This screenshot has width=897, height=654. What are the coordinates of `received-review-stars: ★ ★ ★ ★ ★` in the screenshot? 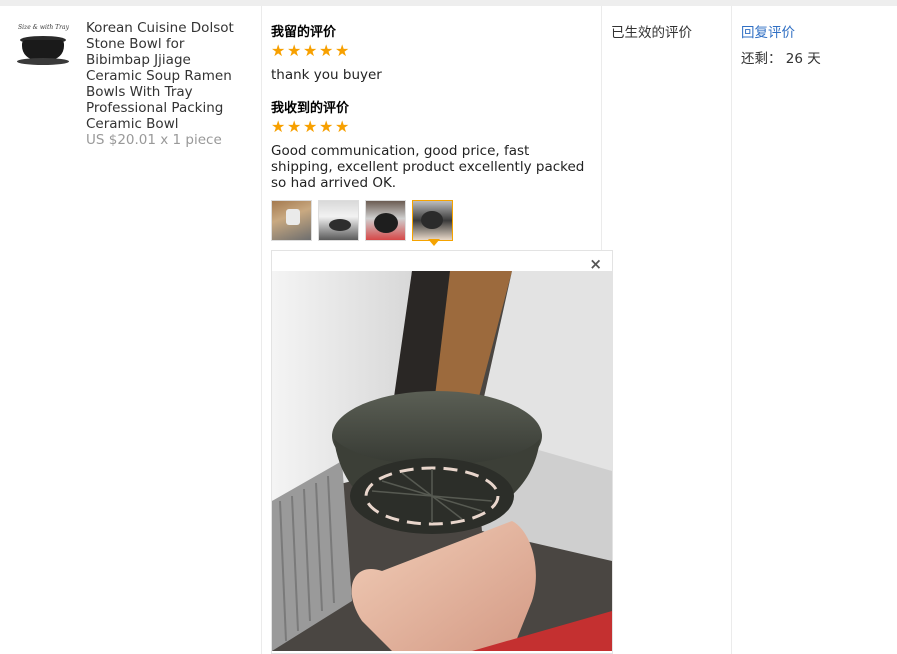 It's located at (310, 126).